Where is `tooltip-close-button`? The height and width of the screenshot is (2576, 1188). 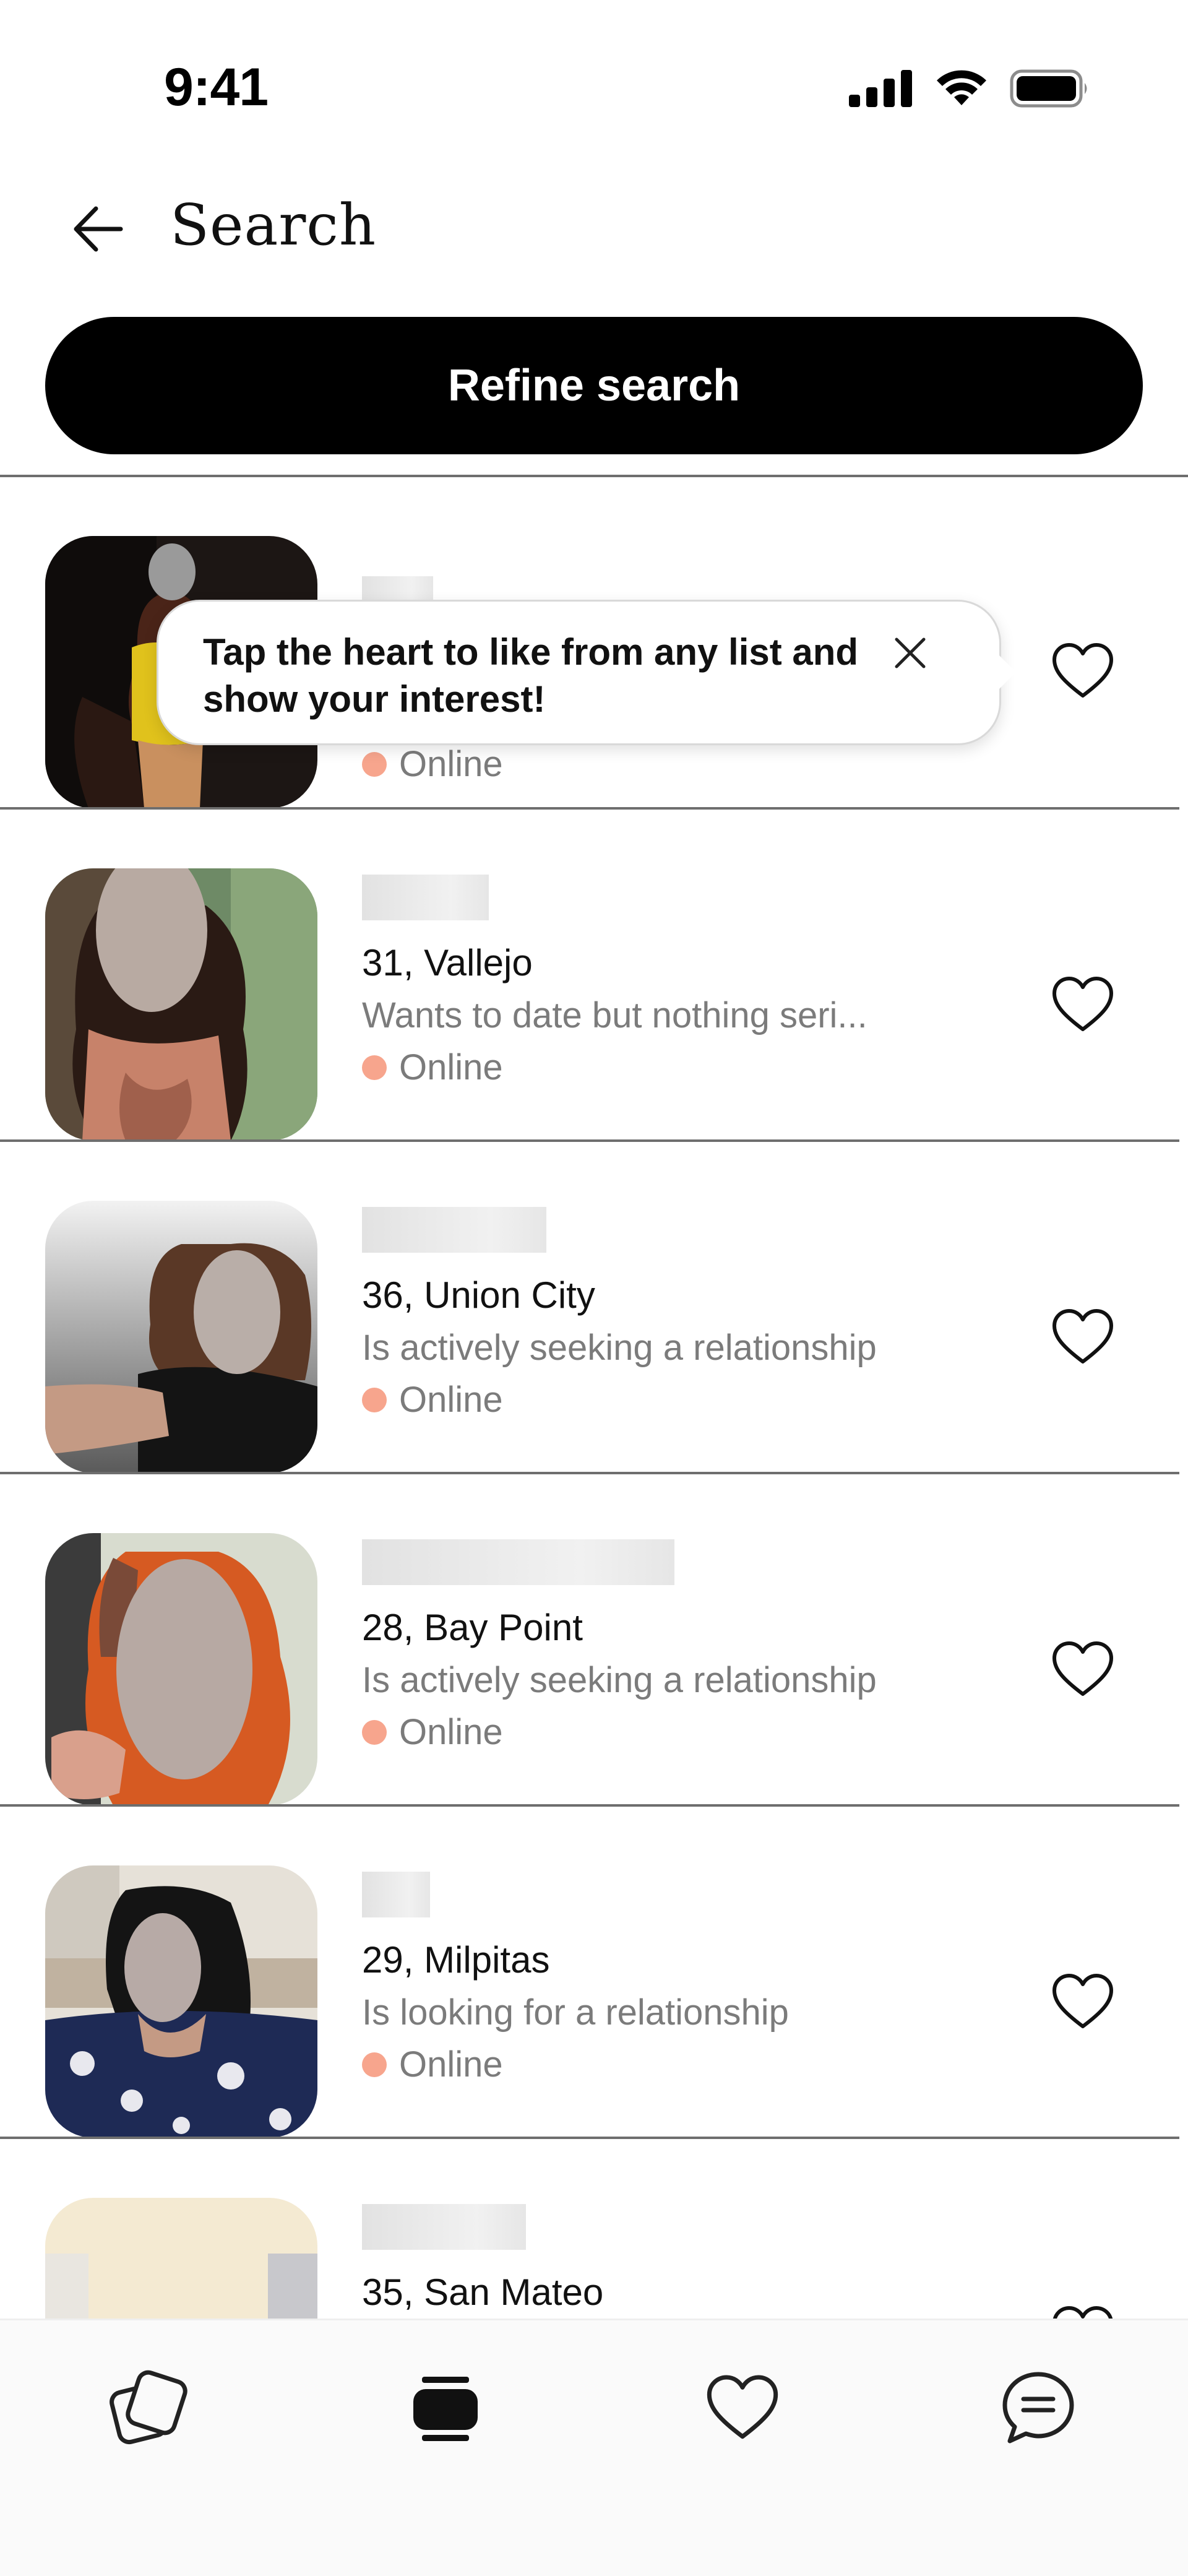 tooltip-close-button is located at coordinates (910, 653).